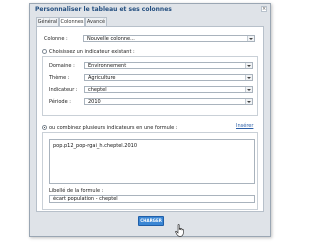 The height and width of the screenshot is (242, 320). Describe the element at coordinates (63, 90) in the screenshot. I see `indicateur-label: Indicateur :` at that location.